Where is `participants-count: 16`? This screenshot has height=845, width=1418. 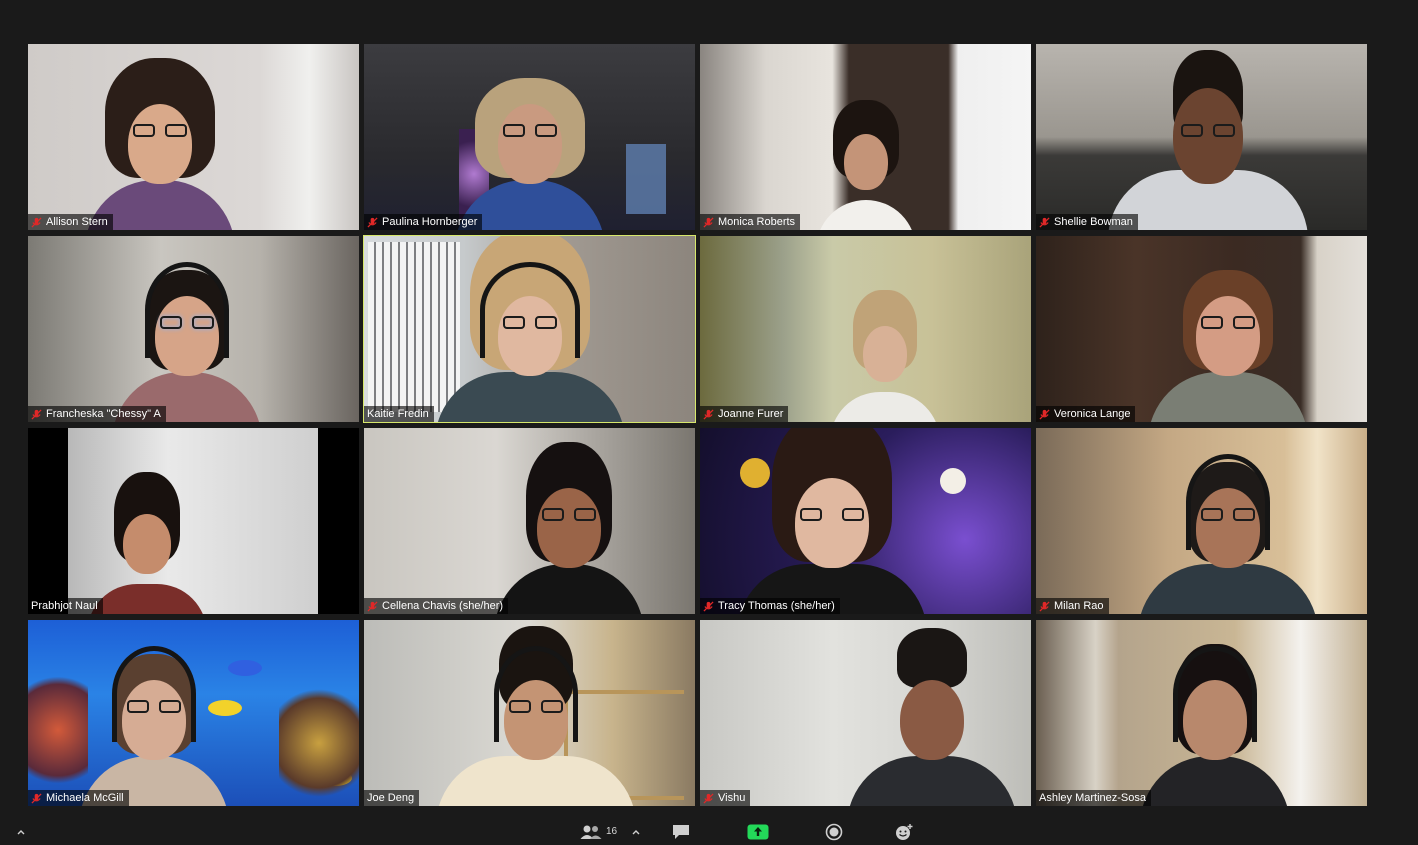 participants-count: 16 is located at coordinates (612, 831).